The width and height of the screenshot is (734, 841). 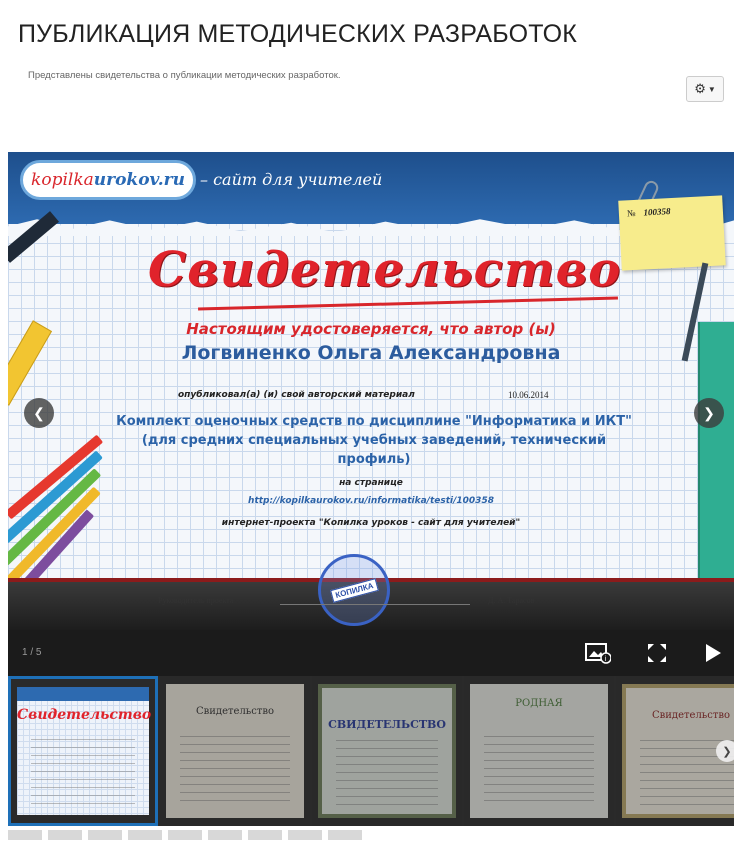 I want to click on settings-dropdown-button: ⚙ ▼, so click(x=705, y=89).